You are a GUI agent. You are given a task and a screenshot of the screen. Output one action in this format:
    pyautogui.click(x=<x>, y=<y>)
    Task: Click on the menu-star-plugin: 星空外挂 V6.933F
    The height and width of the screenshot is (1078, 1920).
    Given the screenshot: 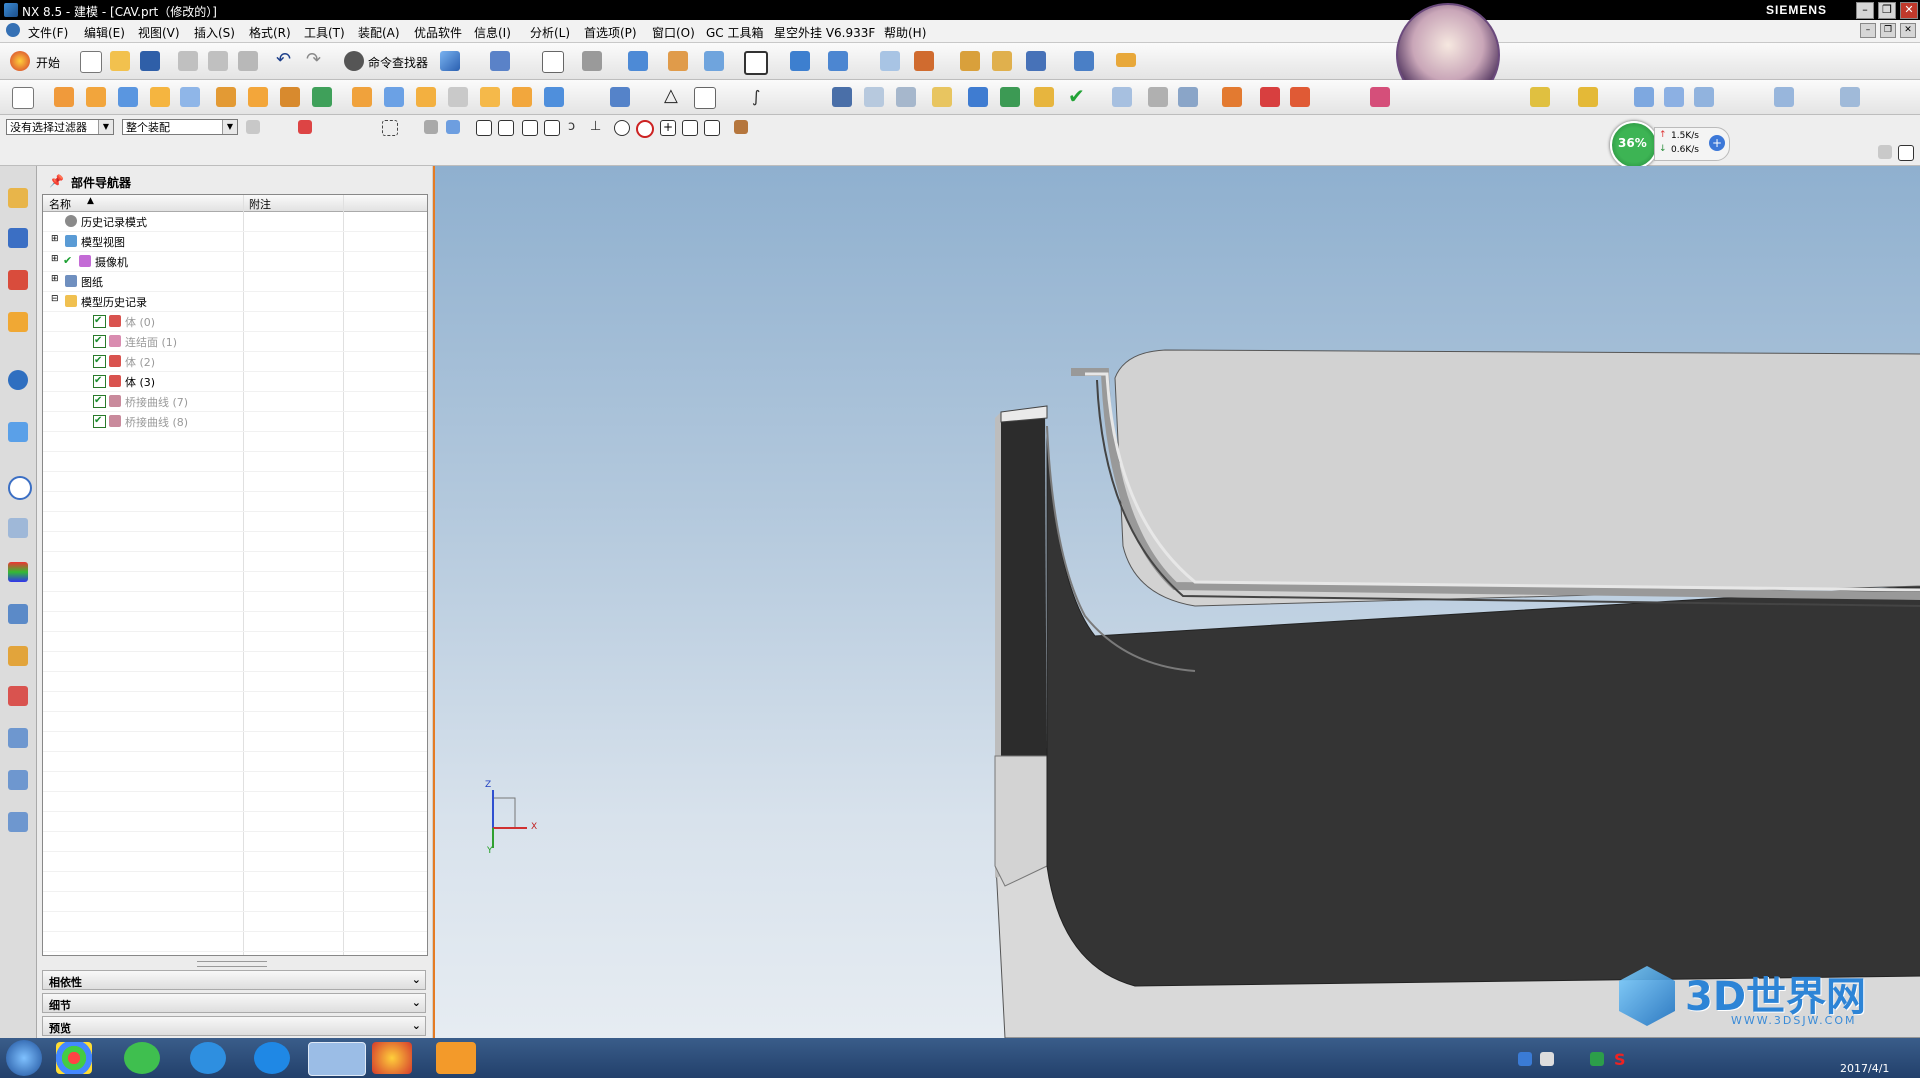 What is the action you would take?
    pyautogui.click(x=824, y=32)
    